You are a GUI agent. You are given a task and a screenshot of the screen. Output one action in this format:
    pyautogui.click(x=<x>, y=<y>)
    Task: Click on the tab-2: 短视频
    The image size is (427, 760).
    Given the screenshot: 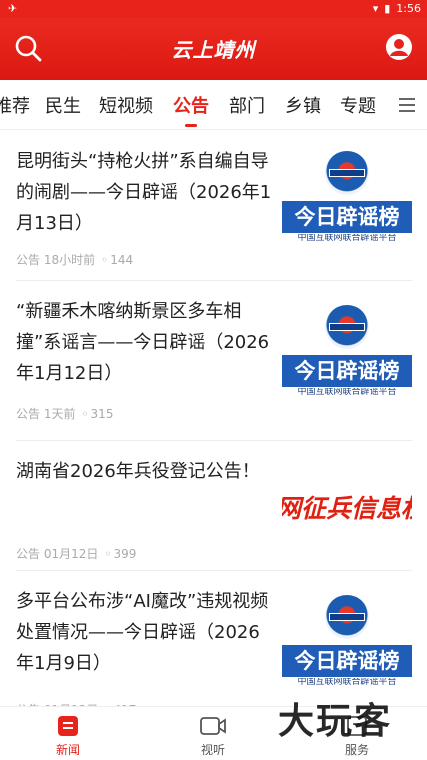 What is the action you would take?
    pyautogui.click(x=126, y=105)
    